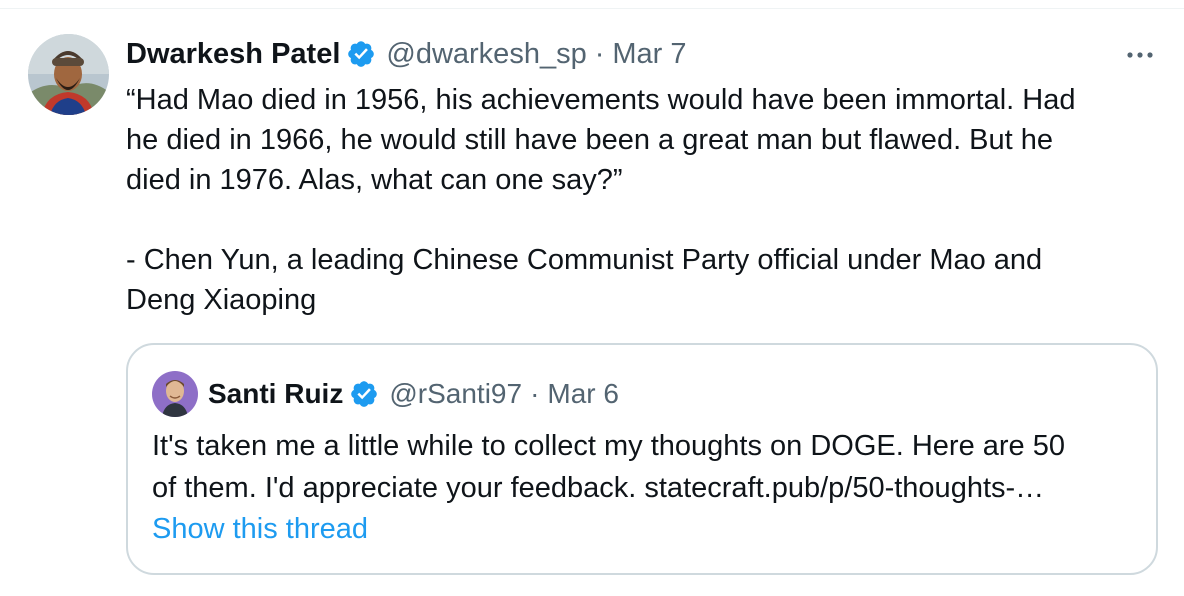 The image size is (1184, 596). Describe the element at coordinates (1140, 55) in the screenshot. I see `more-options-icon` at that location.